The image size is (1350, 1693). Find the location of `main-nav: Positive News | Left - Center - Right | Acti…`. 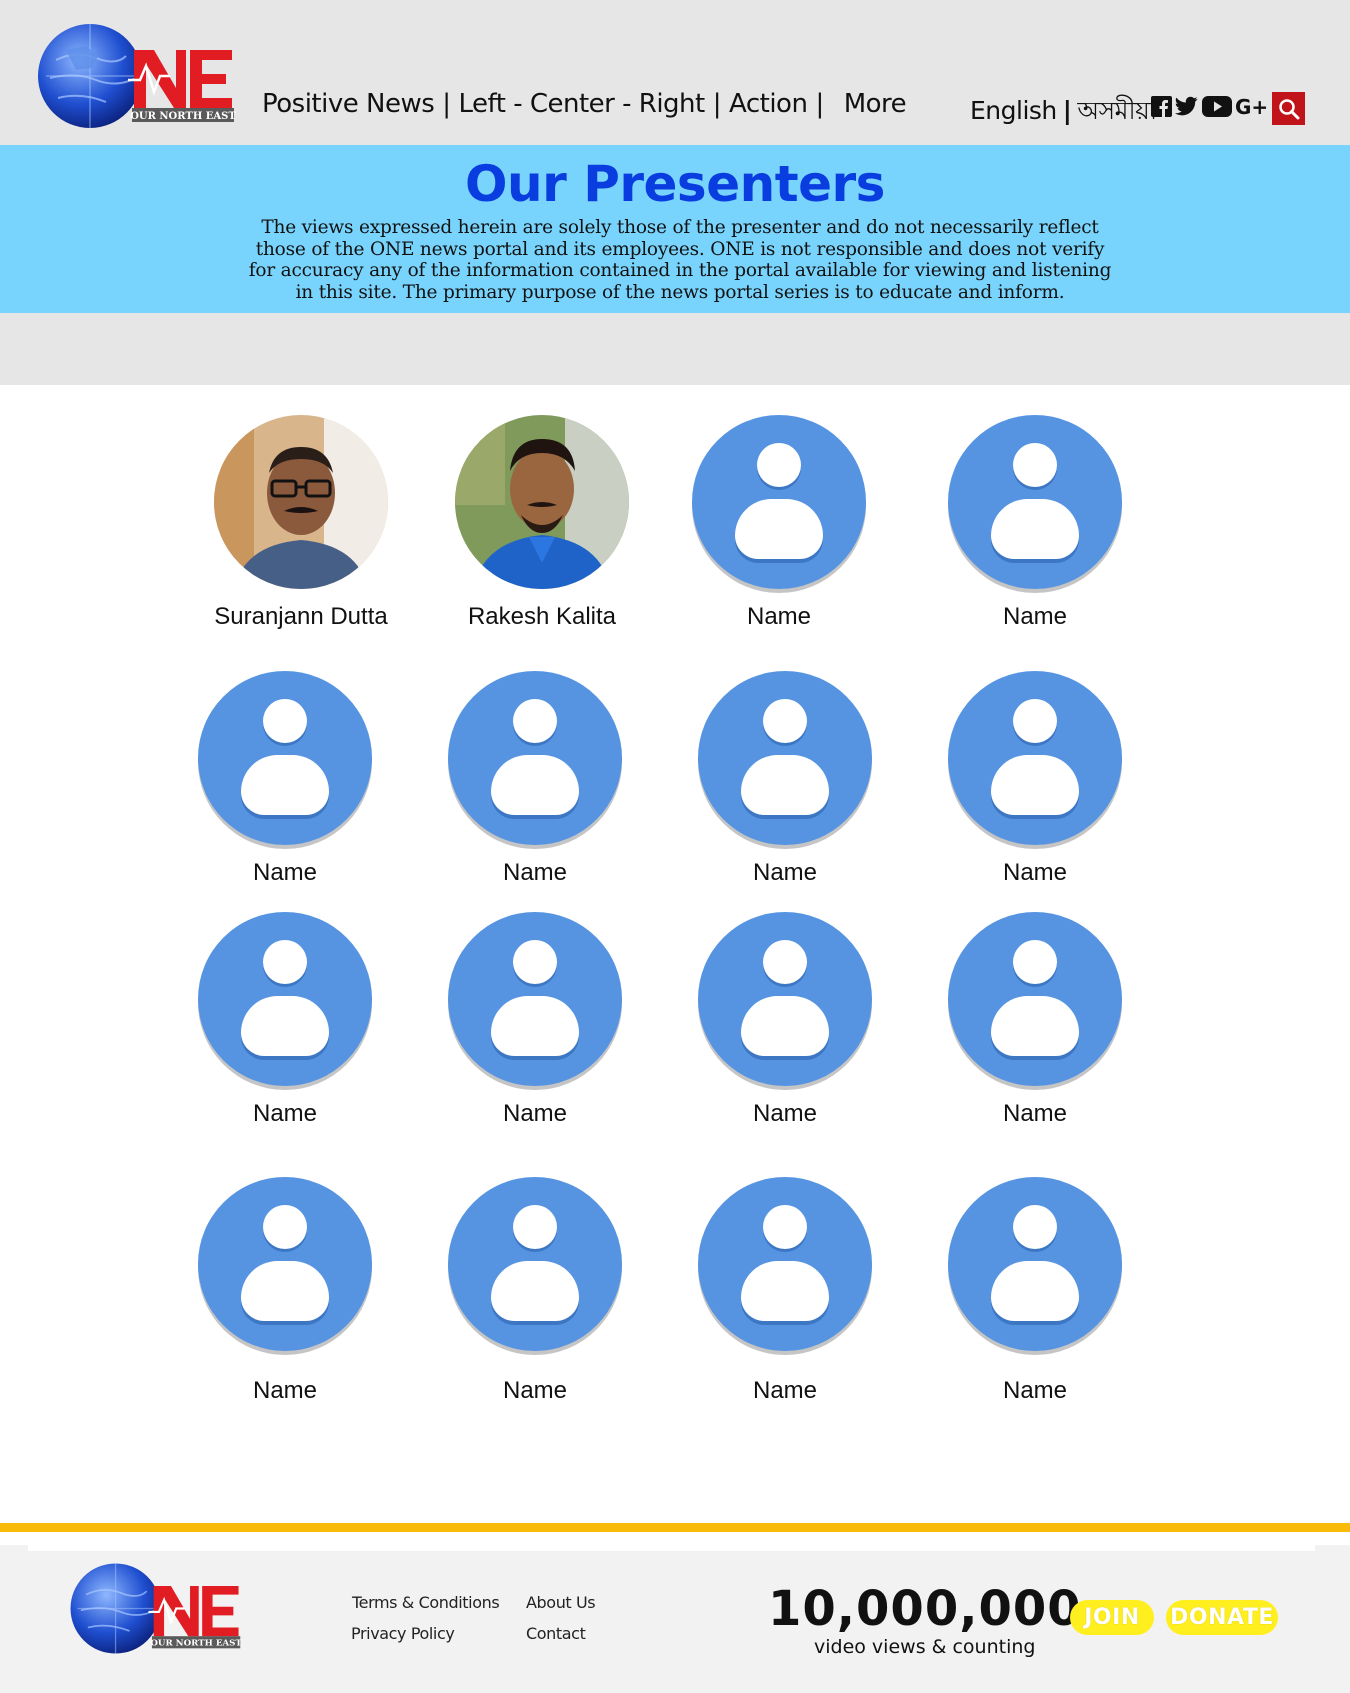

main-nav: Positive News | Left - Center - Right | Acti… is located at coordinates (584, 104).